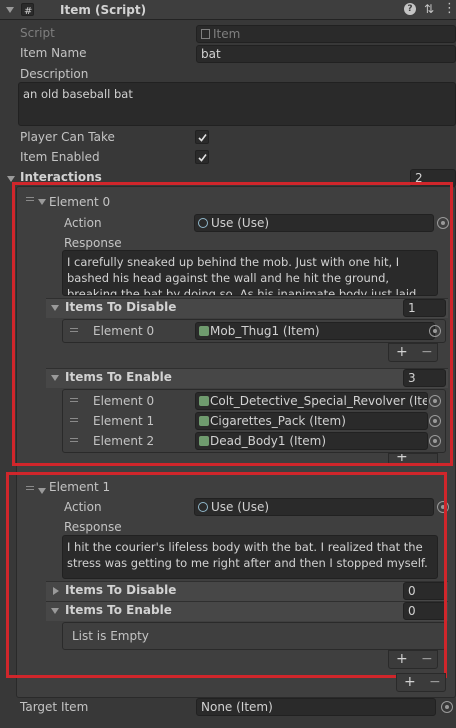 The image size is (456, 728). I want to click on component-header: # Item (Script) ? ⇅ ⋮, so click(228, 10).